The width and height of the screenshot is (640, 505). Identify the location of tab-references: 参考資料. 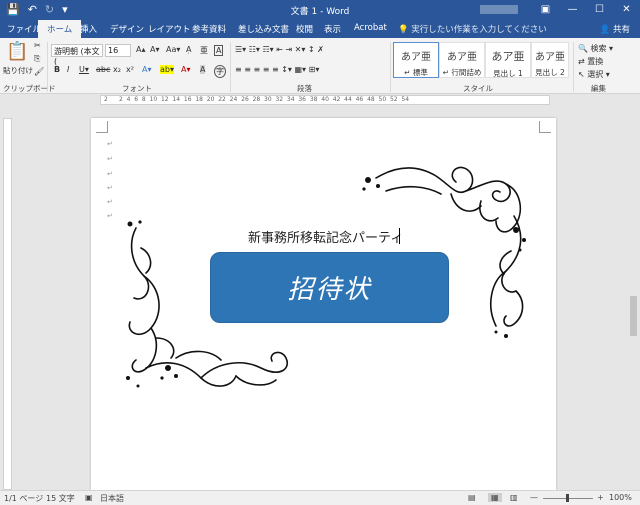
(209, 29).